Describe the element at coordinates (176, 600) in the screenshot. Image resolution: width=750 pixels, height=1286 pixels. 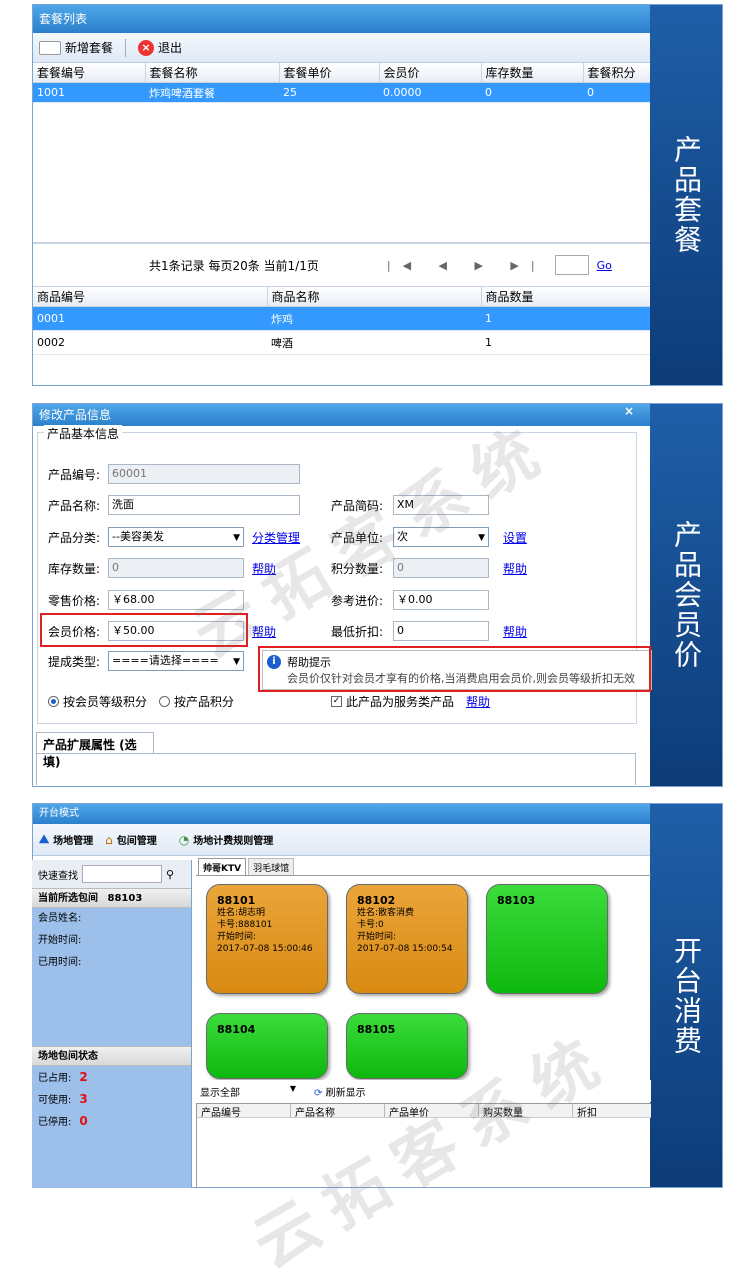
I see `retail-input: ￥68.00` at that location.